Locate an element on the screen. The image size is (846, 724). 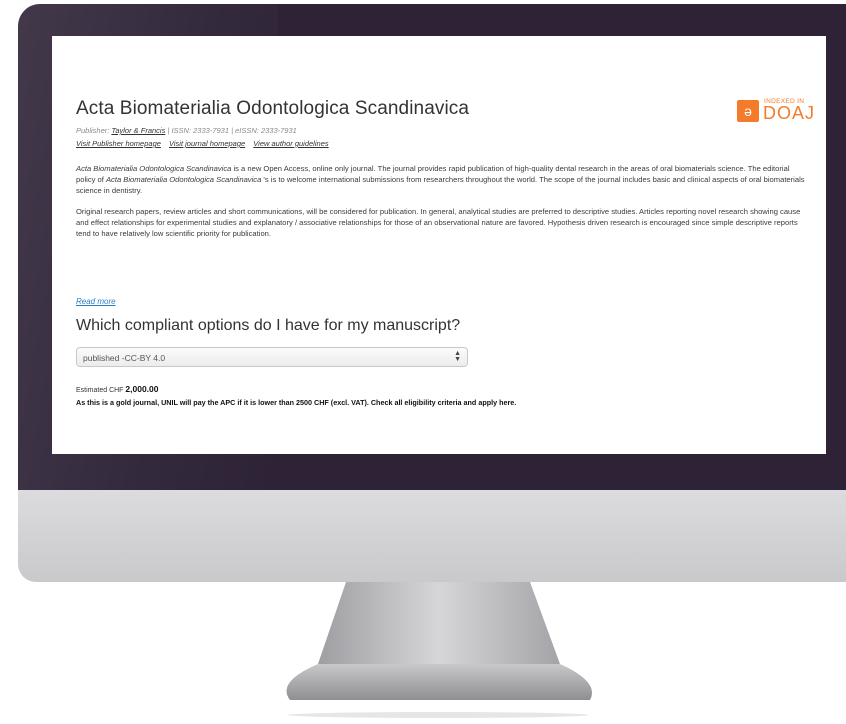
text-fade is located at coordinates (439, 285).